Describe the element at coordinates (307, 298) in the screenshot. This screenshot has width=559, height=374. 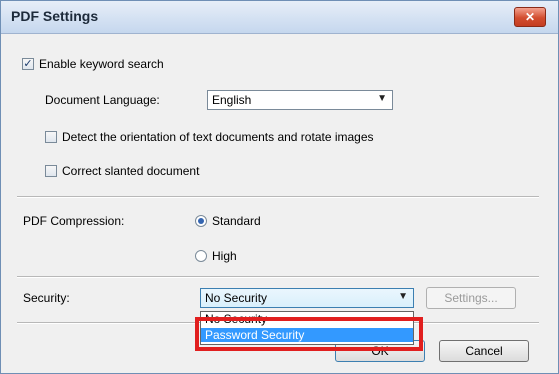
I see `security-select: No Security ▼` at that location.